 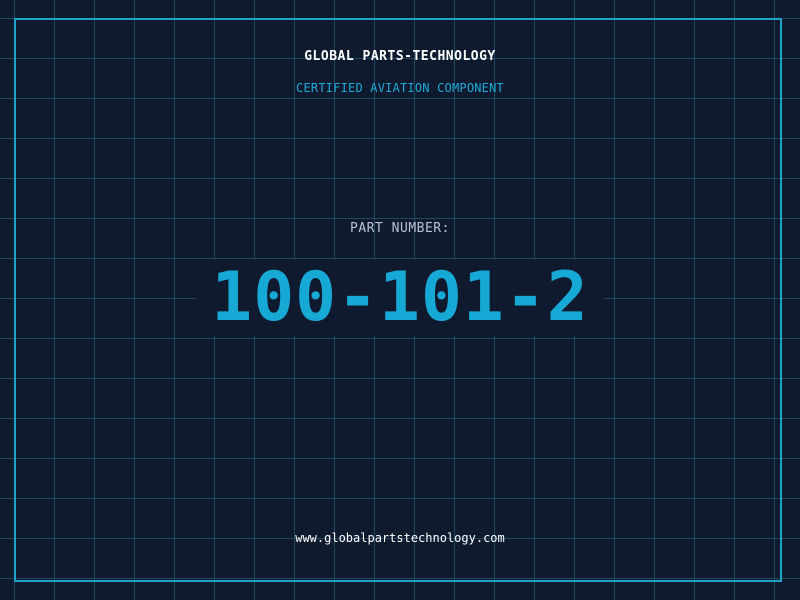 What do you see at coordinates (400, 88) in the screenshot?
I see `certification-subtitle: CERTIFIED AVIATION COMPONENT` at bounding box center [400, 88].